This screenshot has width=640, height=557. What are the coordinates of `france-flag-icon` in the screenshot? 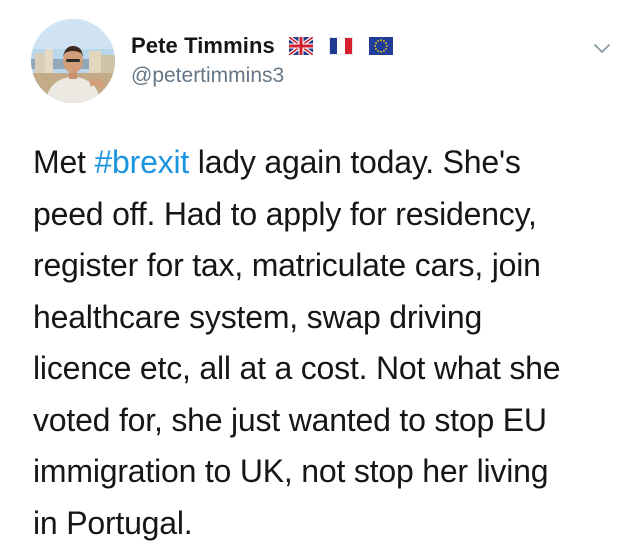 It's located at (340, 46).